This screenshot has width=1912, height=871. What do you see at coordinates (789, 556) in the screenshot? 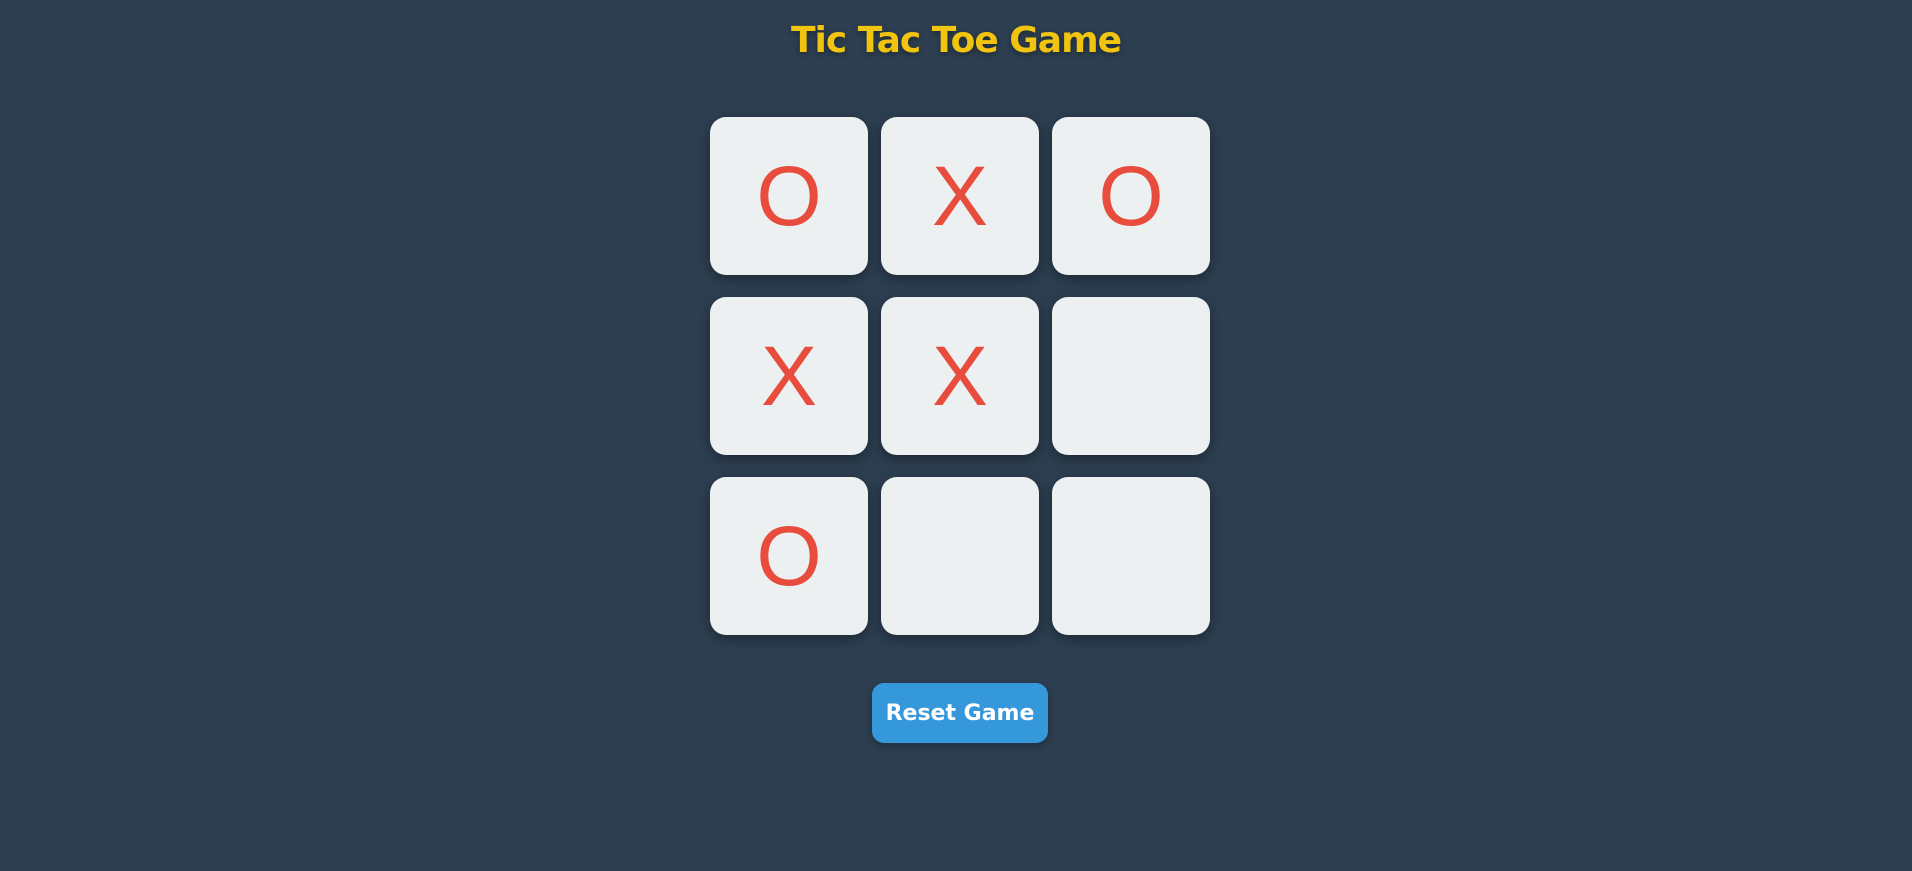
I see `board-cell-7: O` at bounding box center [789, 556].